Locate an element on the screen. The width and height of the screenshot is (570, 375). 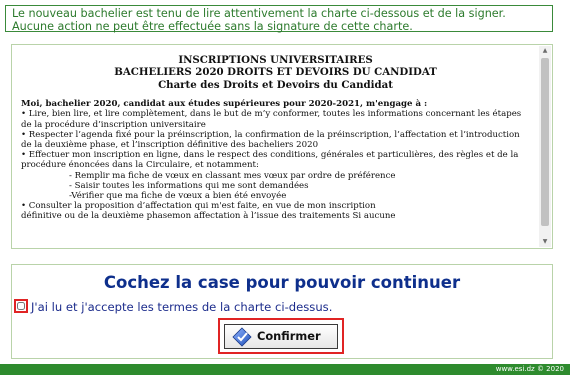
confirm-button: Confirmer is located at coordinates (281, 336).